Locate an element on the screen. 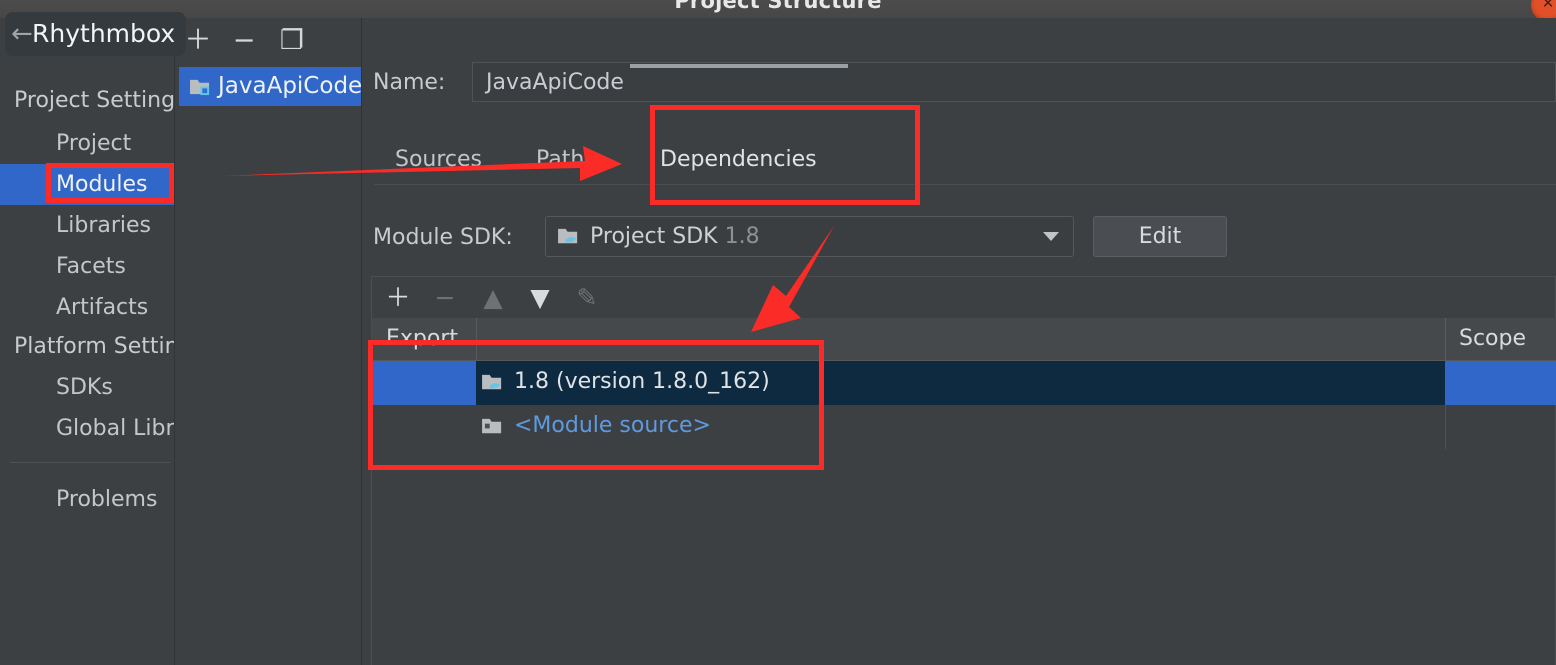 The image size is (1556, 665). move-down-icon: ▼ is located at coordinates (540, 298).